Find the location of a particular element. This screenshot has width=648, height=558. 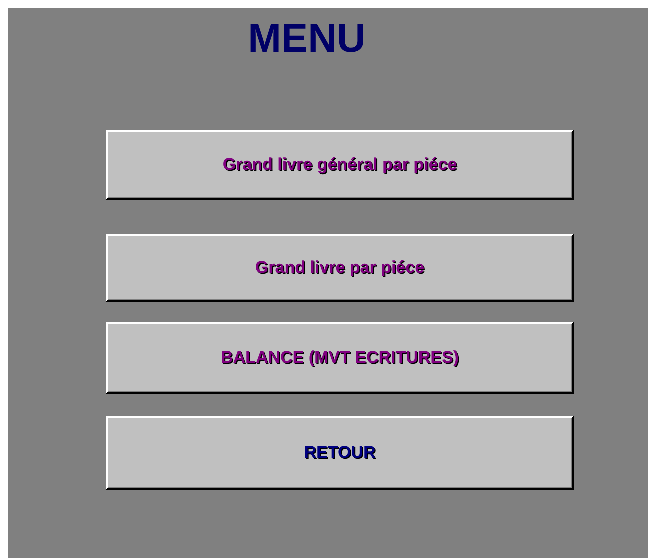

menu-button: RETOUR is located at coordinates (340, 453).